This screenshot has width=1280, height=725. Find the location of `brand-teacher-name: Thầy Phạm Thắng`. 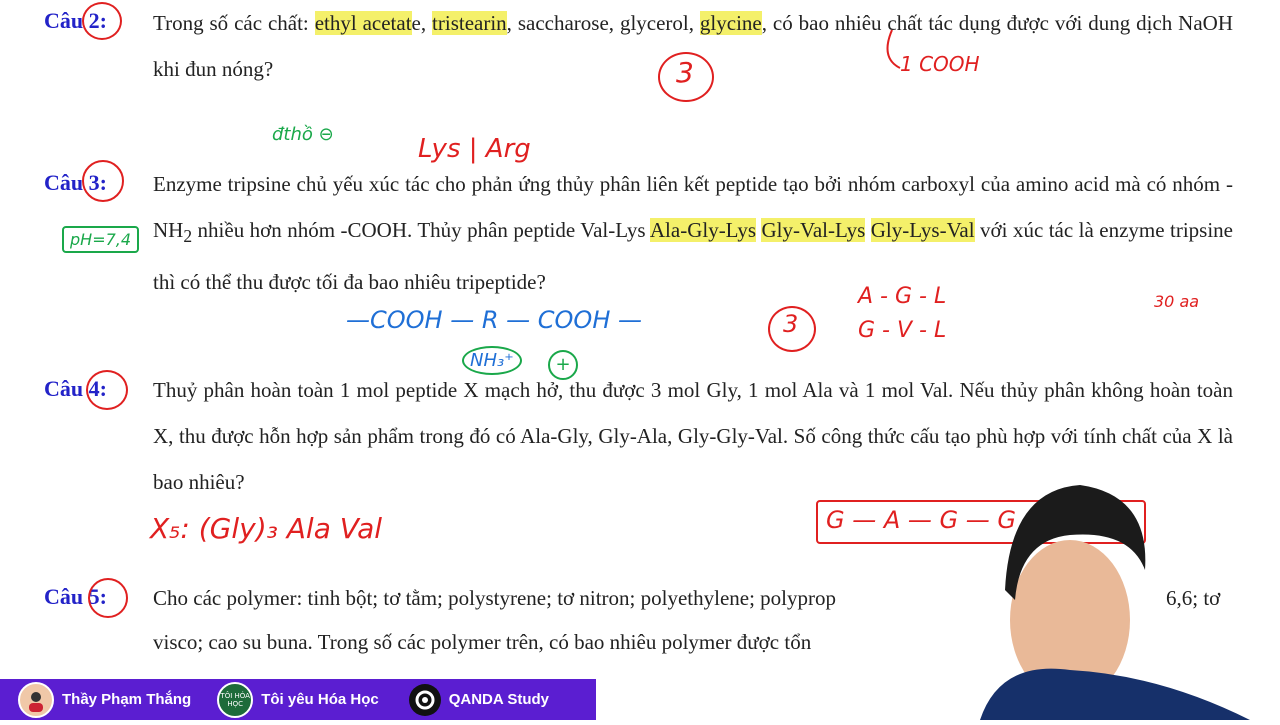

brand-teacher-name: Thầy Phạm Thắng is located at coordinates (127, 699).